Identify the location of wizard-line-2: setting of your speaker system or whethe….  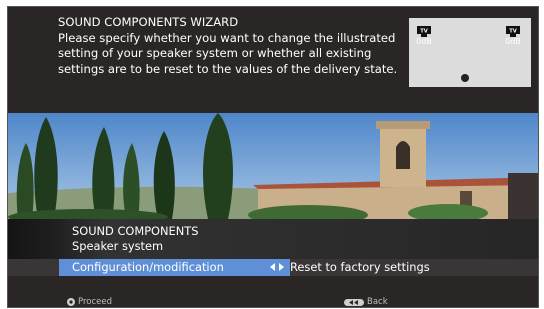
(215, 53).